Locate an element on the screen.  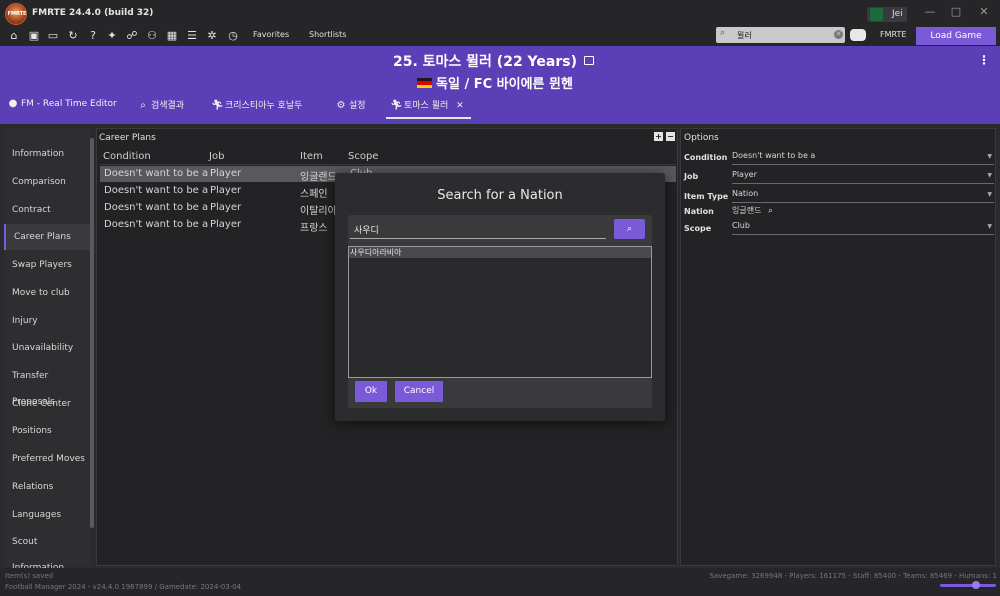
list-item: 사우디아라비아 is located at coordinates (500, 252).